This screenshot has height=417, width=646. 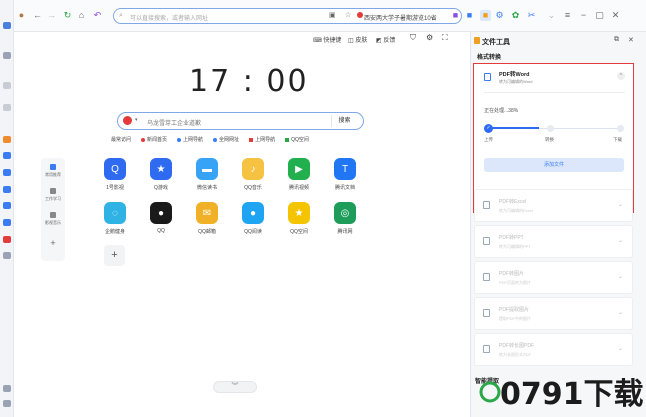 I want to click on puzzle-icon: ⚙, so click(x=499, y=15).